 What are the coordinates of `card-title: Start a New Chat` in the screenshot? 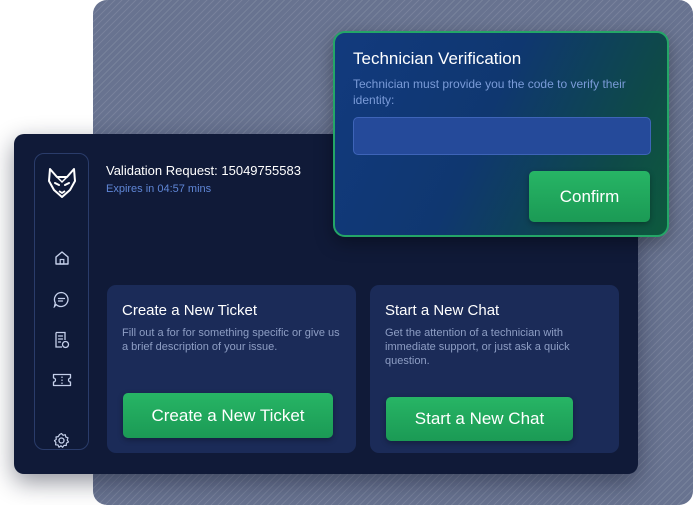 It's located at (442, 310).